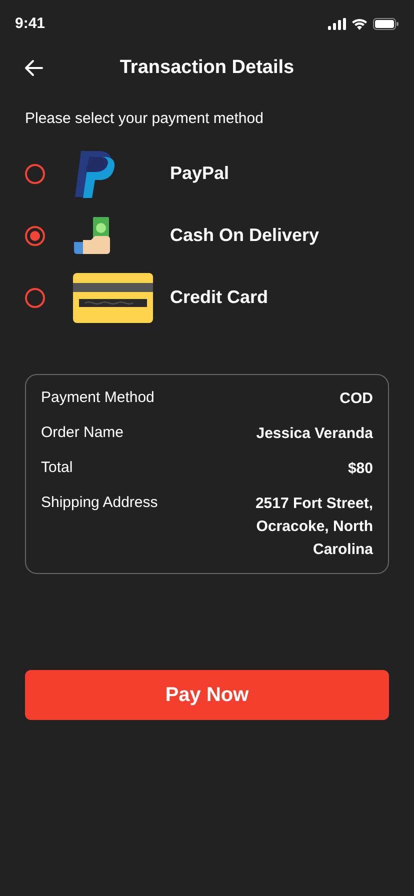  I want to click on paypal-logo-icon, so click(95, 173).